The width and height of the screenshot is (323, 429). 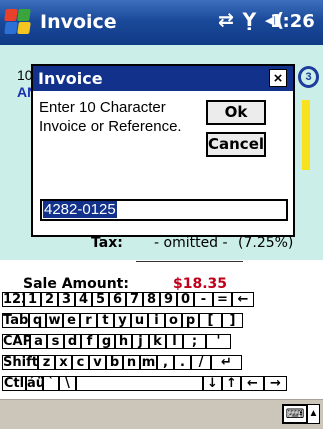 I want to click on key: r, so click(x=88, y=320).